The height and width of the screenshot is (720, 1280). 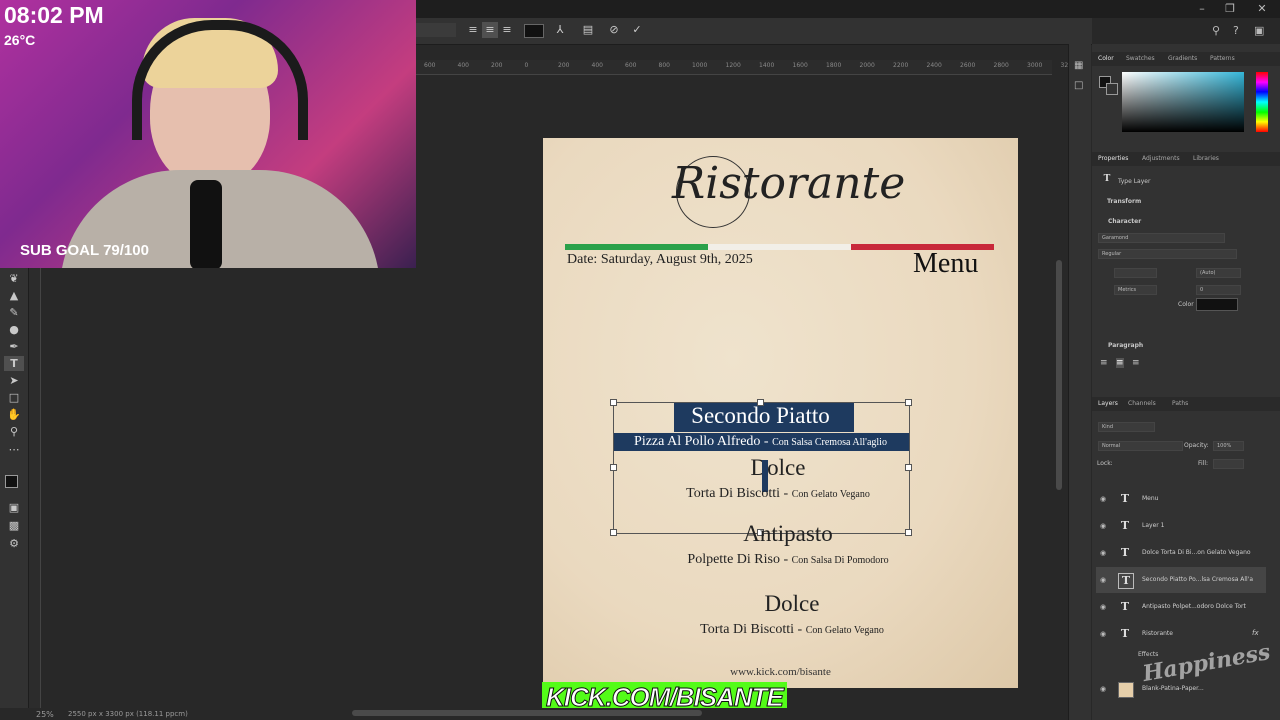 What do you see at coordinates (1228, 446) in the screenshot?
I see `opacity-field: 100%` at bounding box center [1228, 446].